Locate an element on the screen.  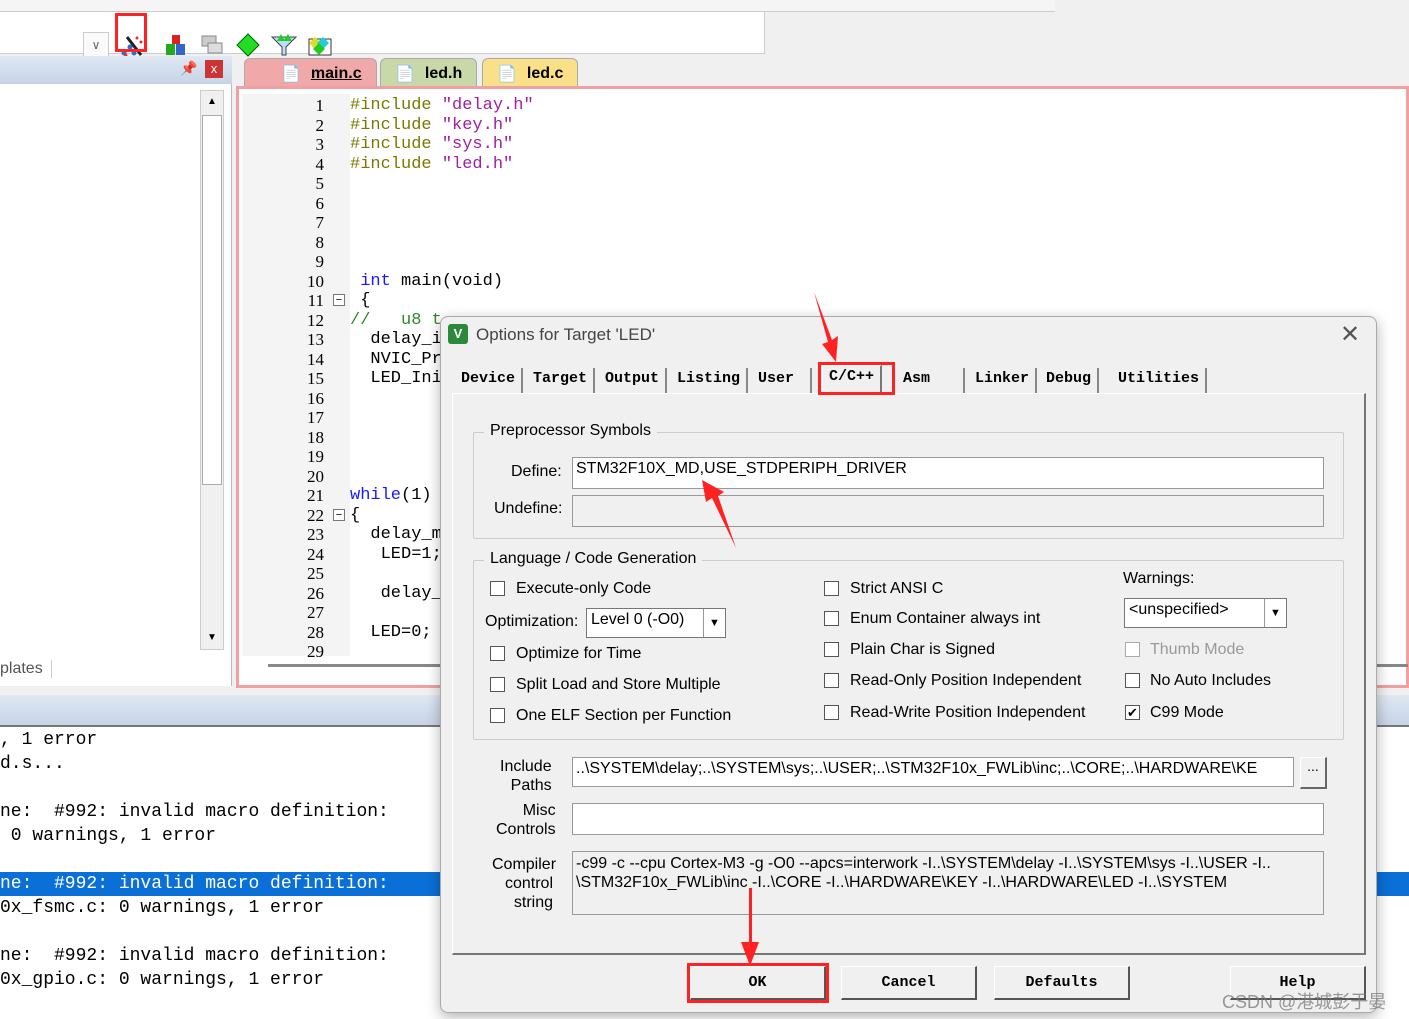
code-line: LED_Ini is located at coordinates (396, 379).